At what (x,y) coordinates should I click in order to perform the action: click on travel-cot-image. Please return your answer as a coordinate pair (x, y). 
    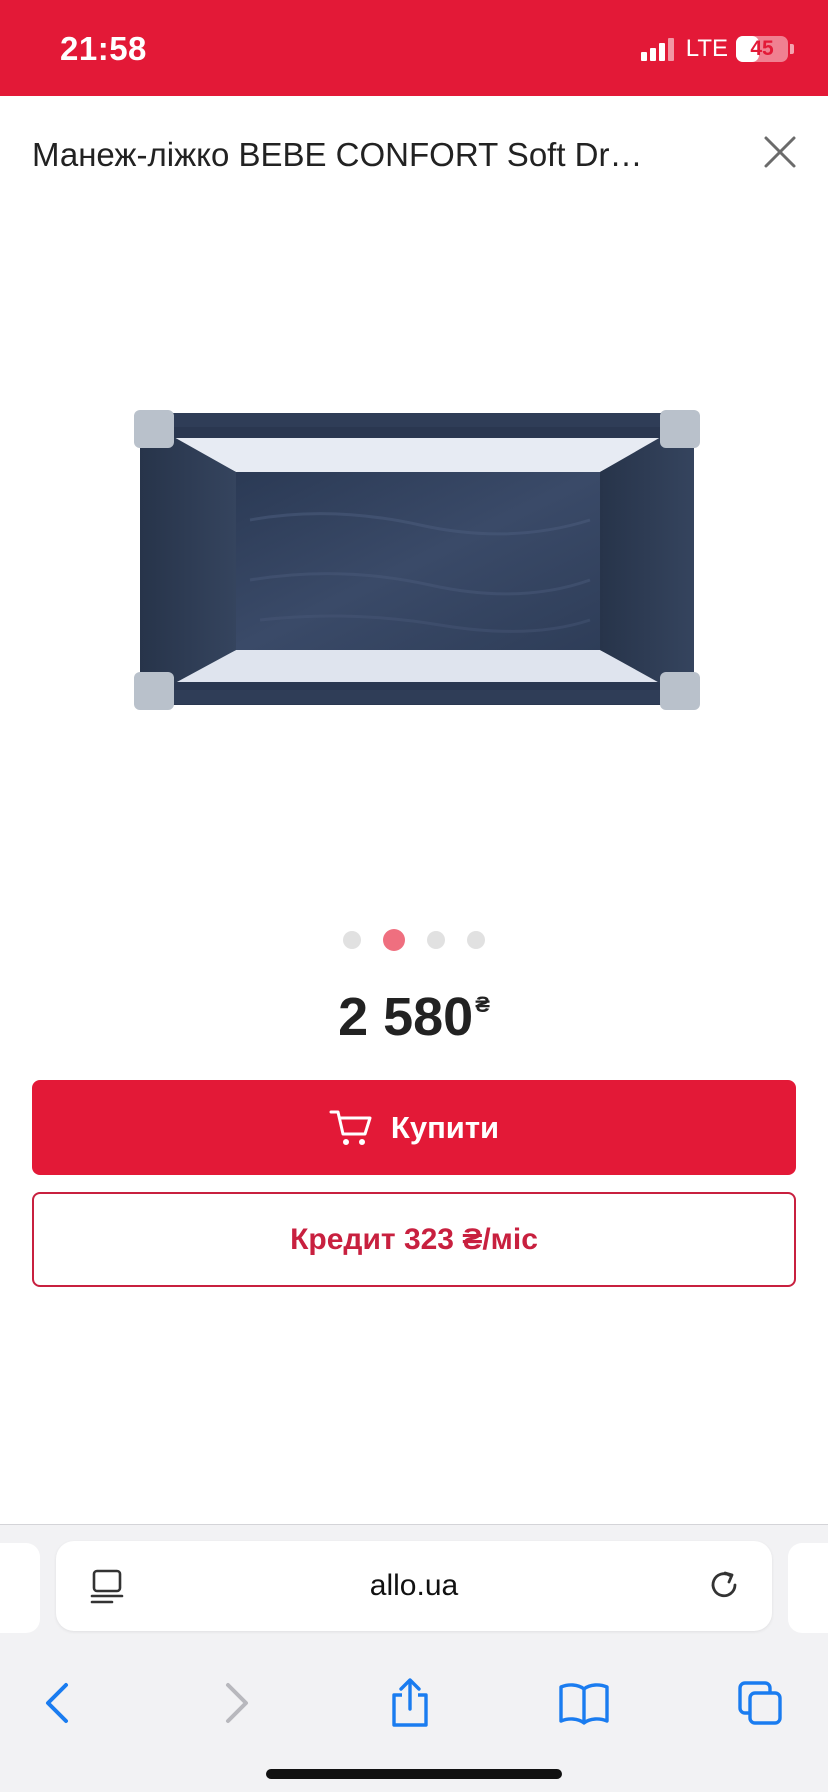
    Looking at the image, I should click on (417, 560).